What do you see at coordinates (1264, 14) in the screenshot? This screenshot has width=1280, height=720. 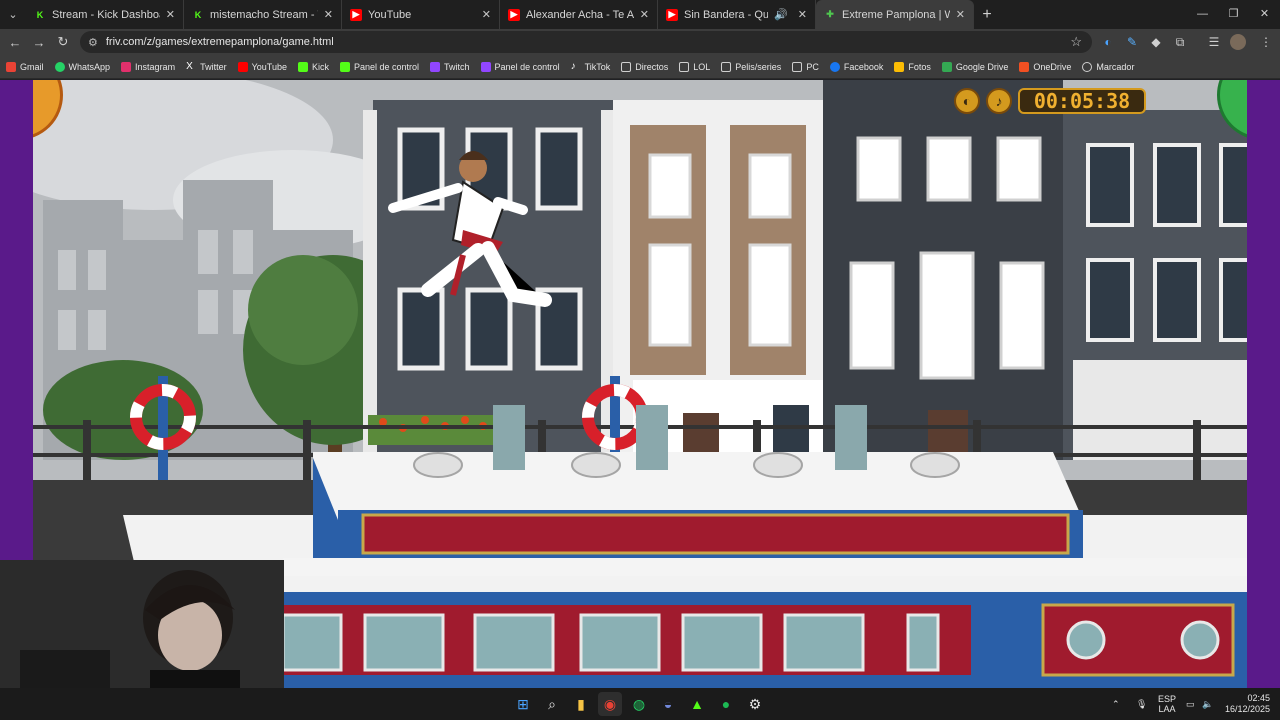 I see `close-window-button: ✕` at bounding box center [1264, 14].